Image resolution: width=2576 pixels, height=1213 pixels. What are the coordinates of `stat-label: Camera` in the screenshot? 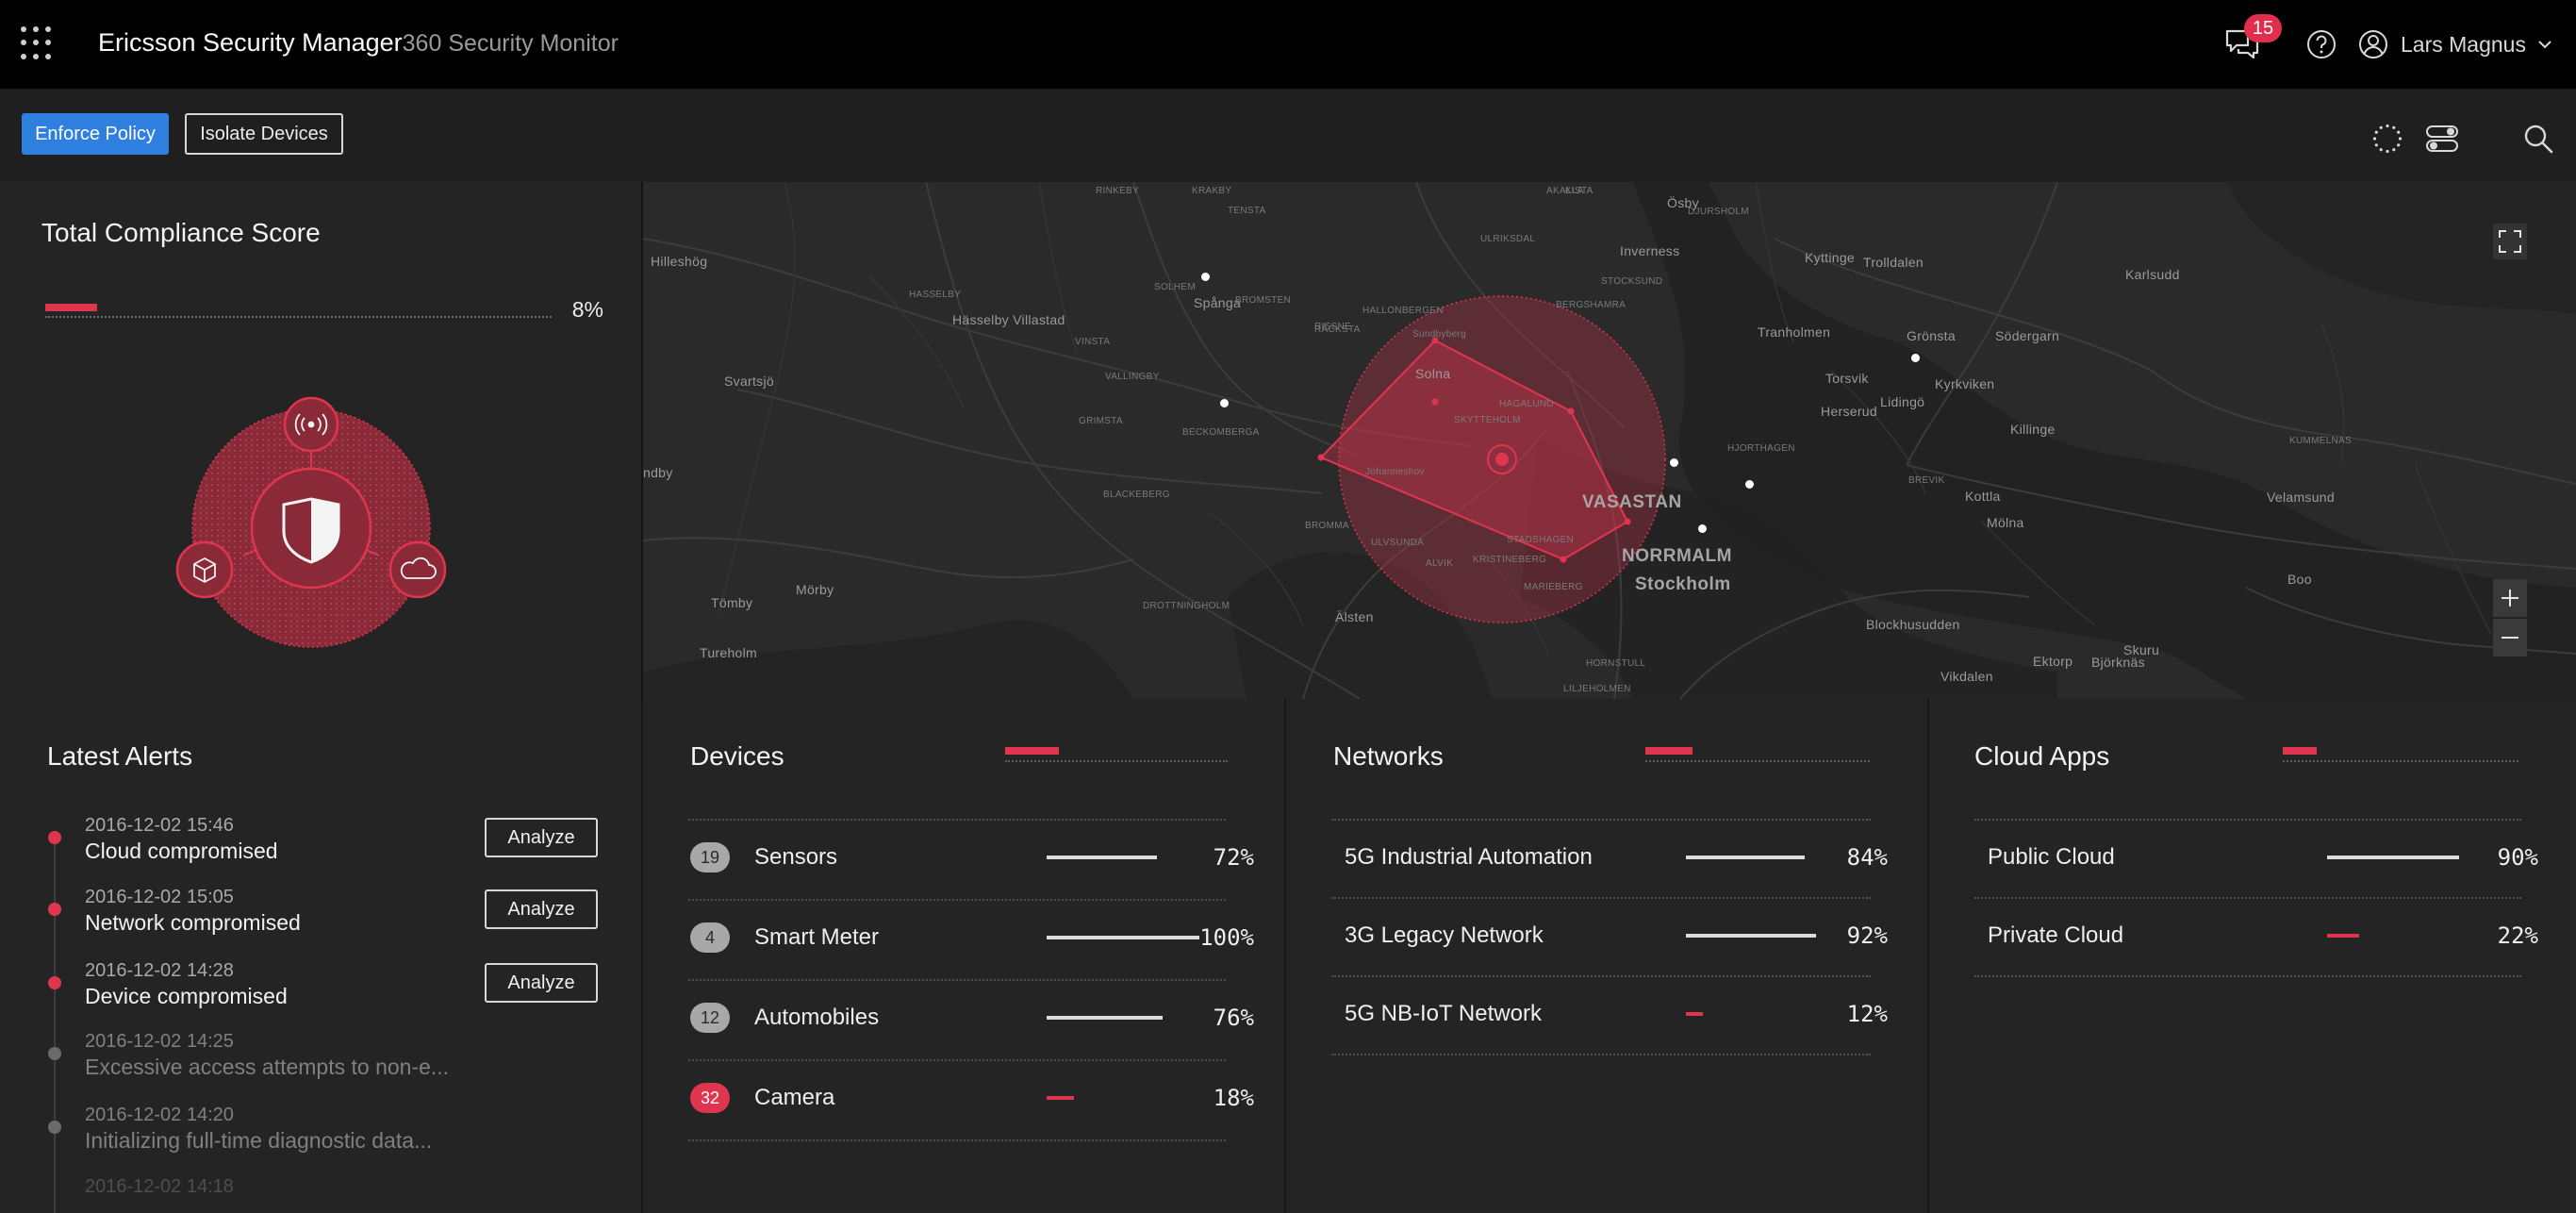 It's located at (794, 1097).